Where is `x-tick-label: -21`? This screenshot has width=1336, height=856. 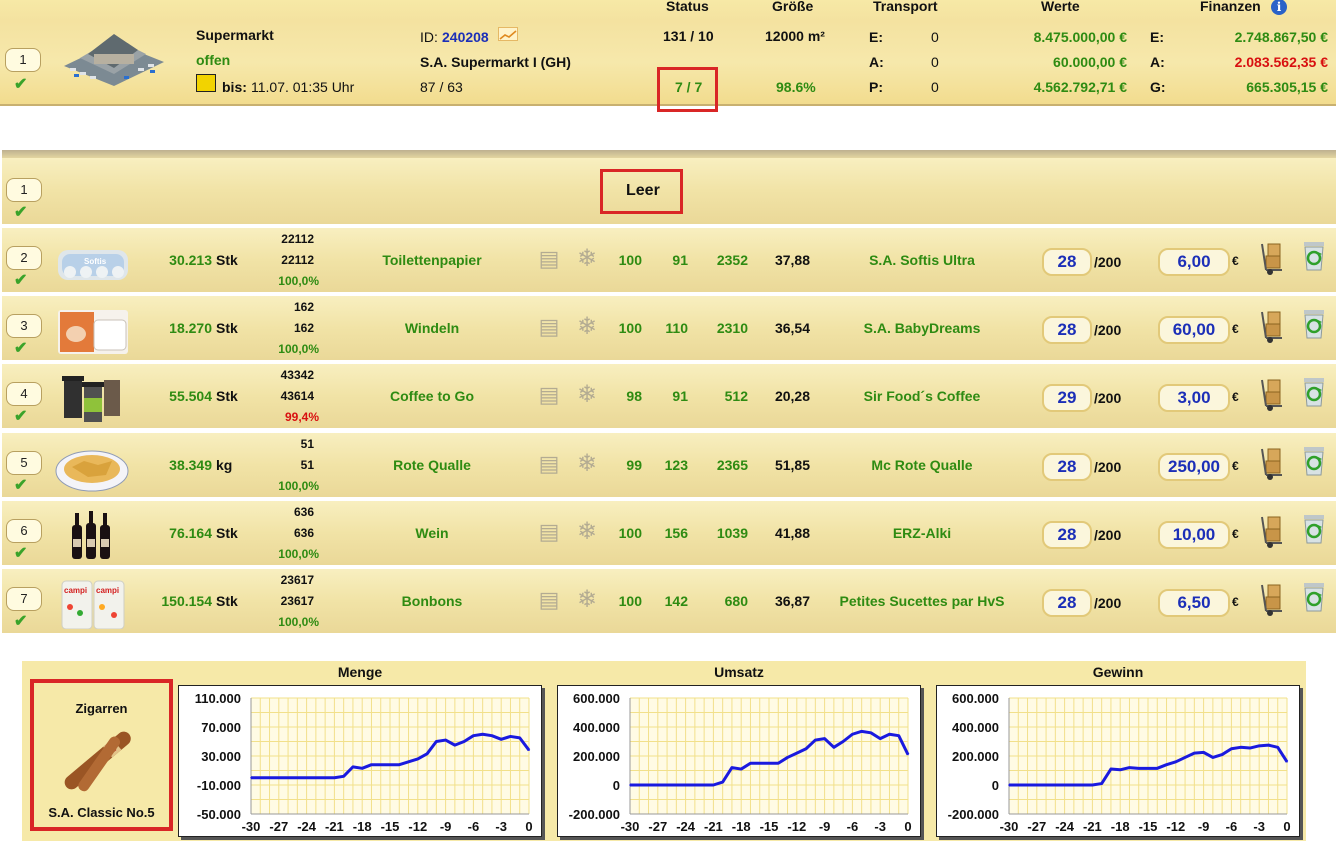
x-tick-label: -21 is located at coordinates (1092, 826).